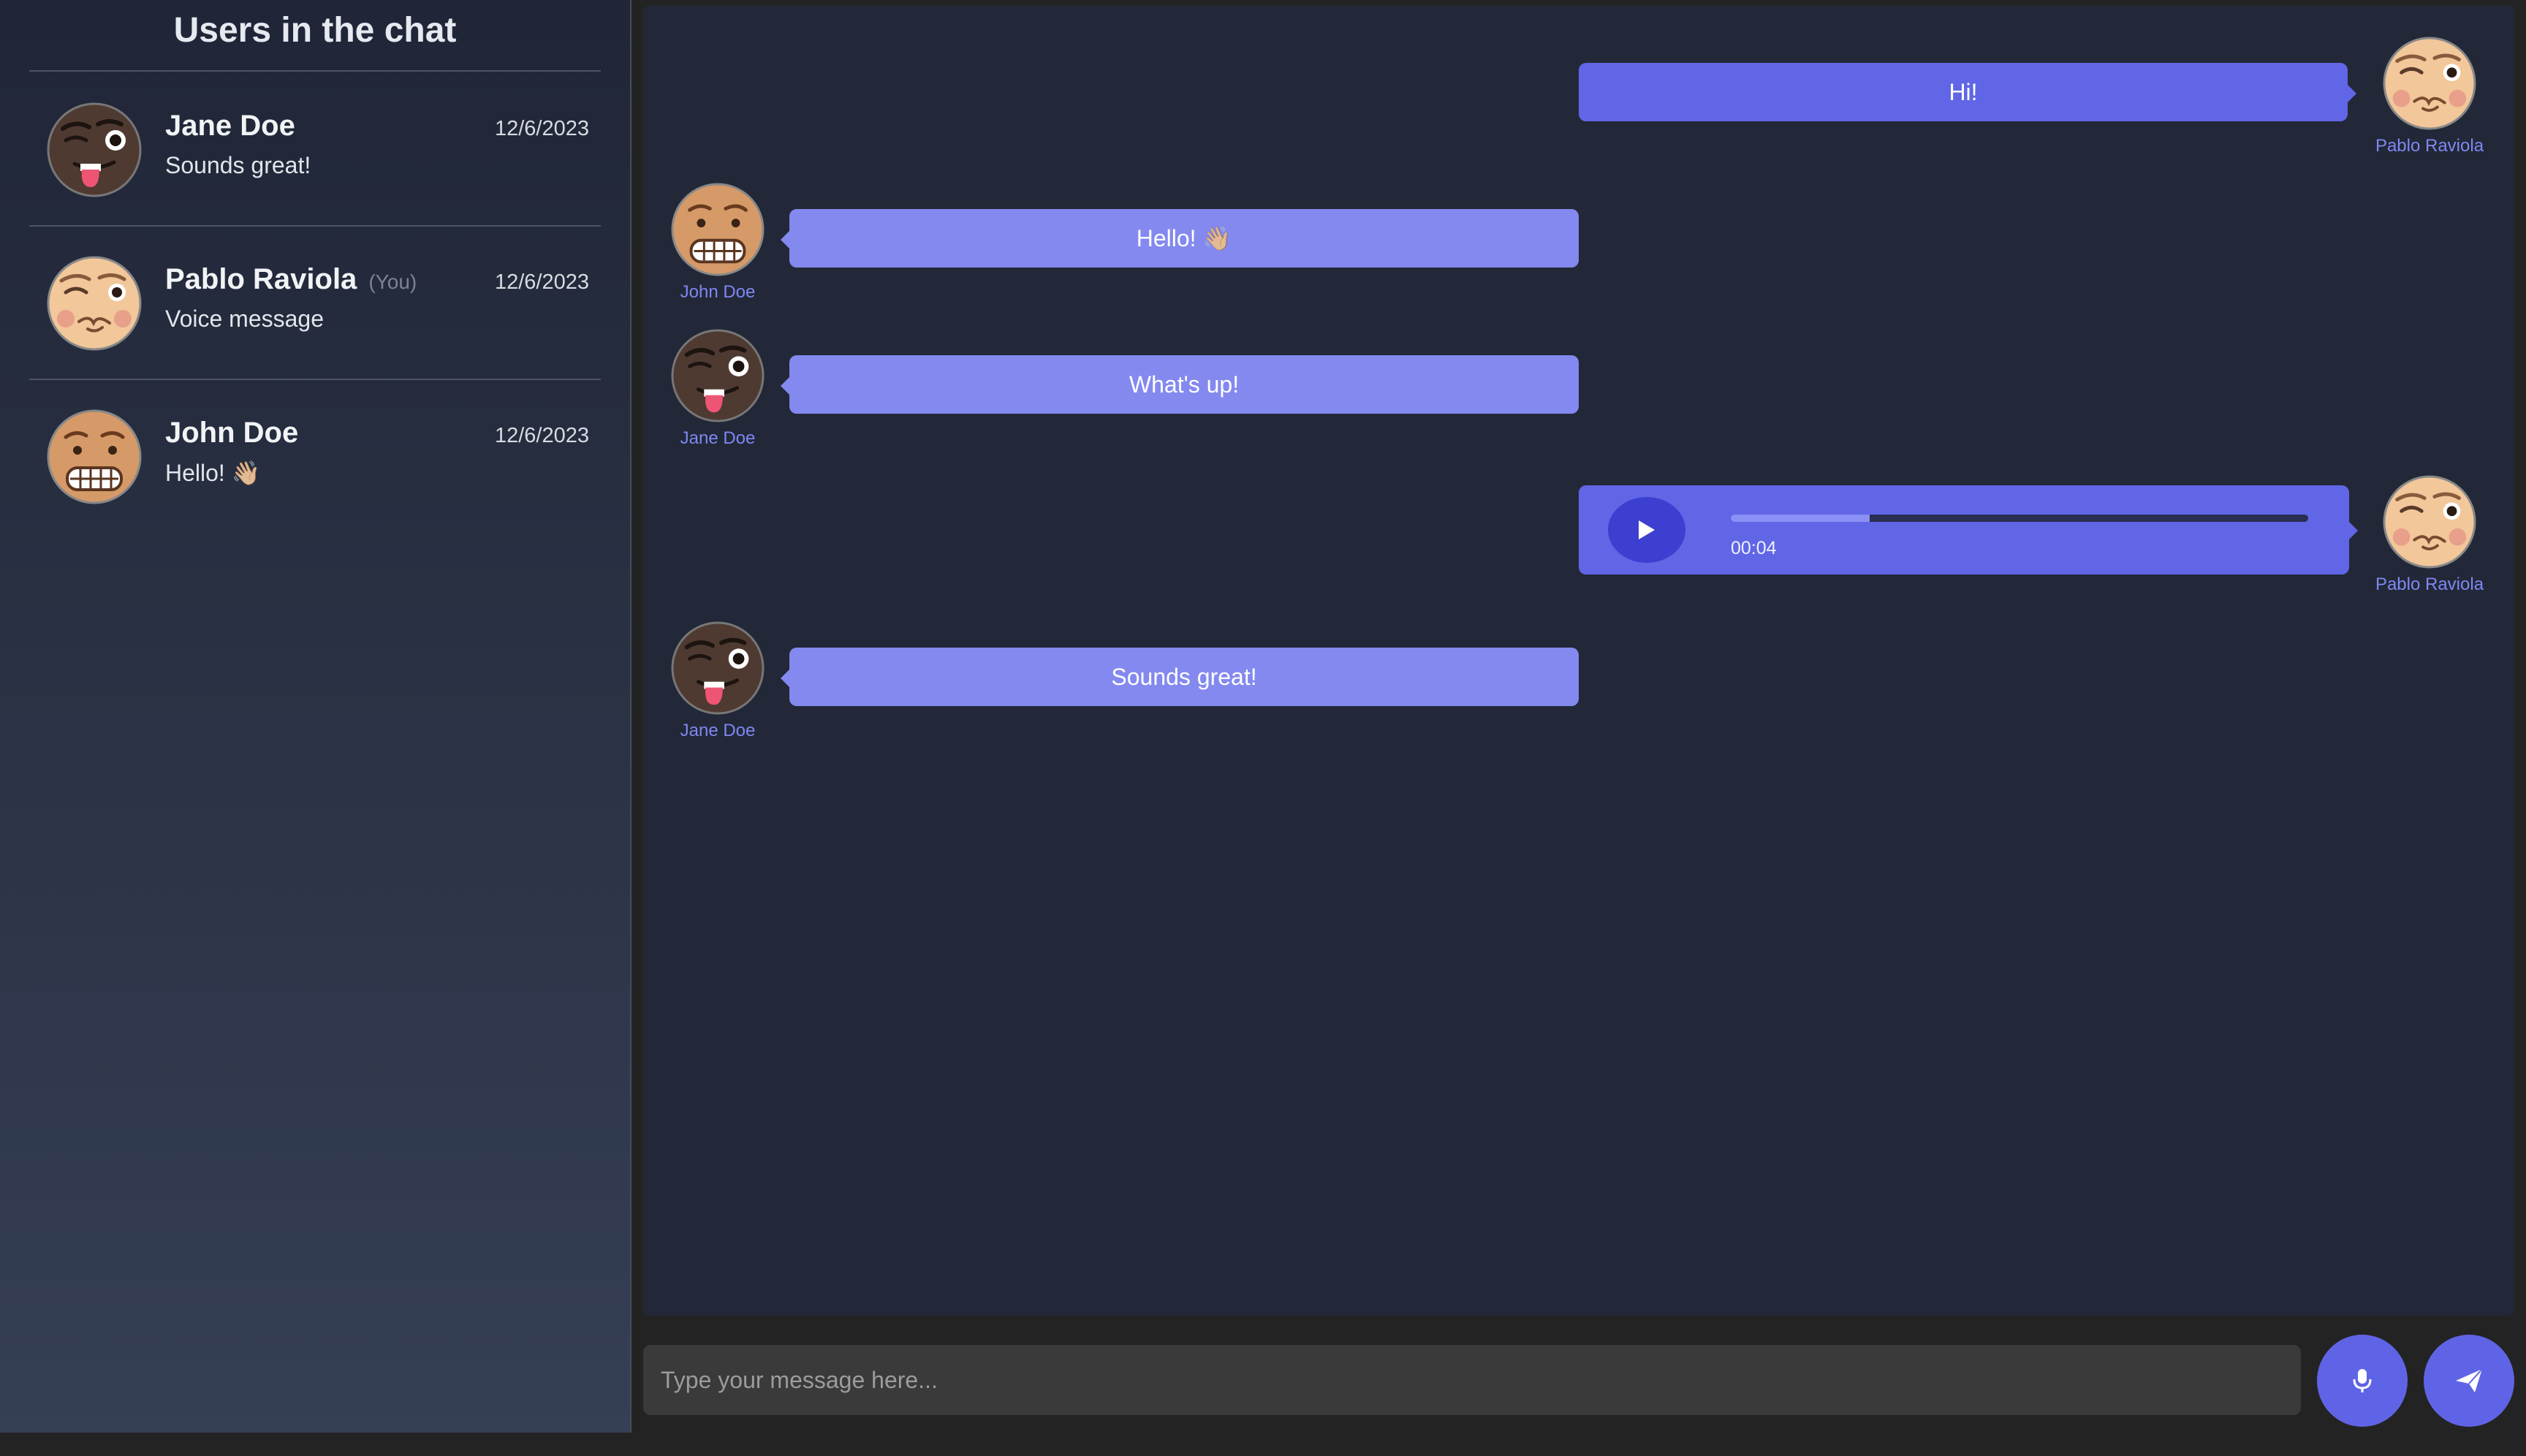 The width and height of the screenshot is (2526, 1456). What do you see at coordinates (315, 456) in the screenshot?
I see `user-item-john-doe: John Doe Hello! 👋🏼 12/6/2023` at bounding box center [315, 456].